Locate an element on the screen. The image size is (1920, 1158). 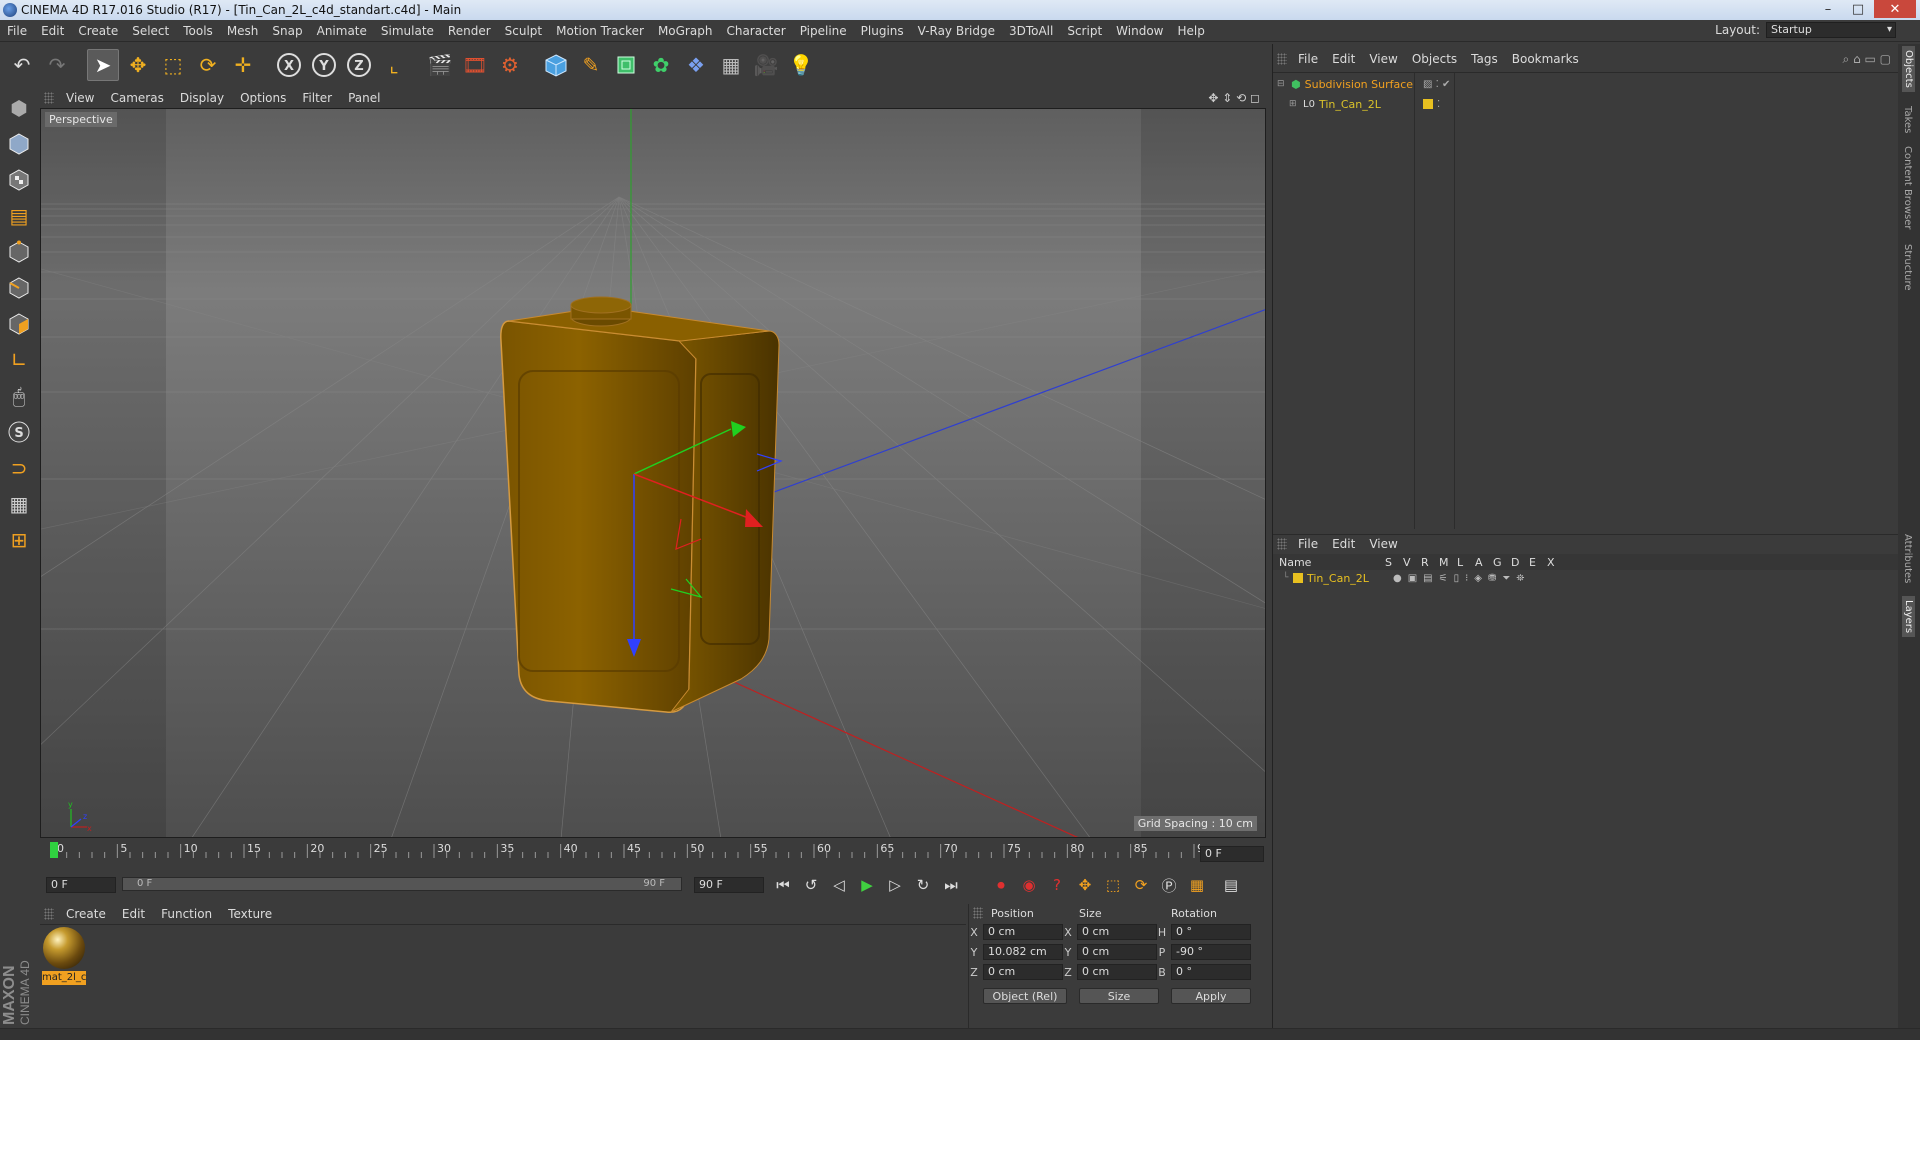
material-menu-function: Function is located at coordinates (186, 914).